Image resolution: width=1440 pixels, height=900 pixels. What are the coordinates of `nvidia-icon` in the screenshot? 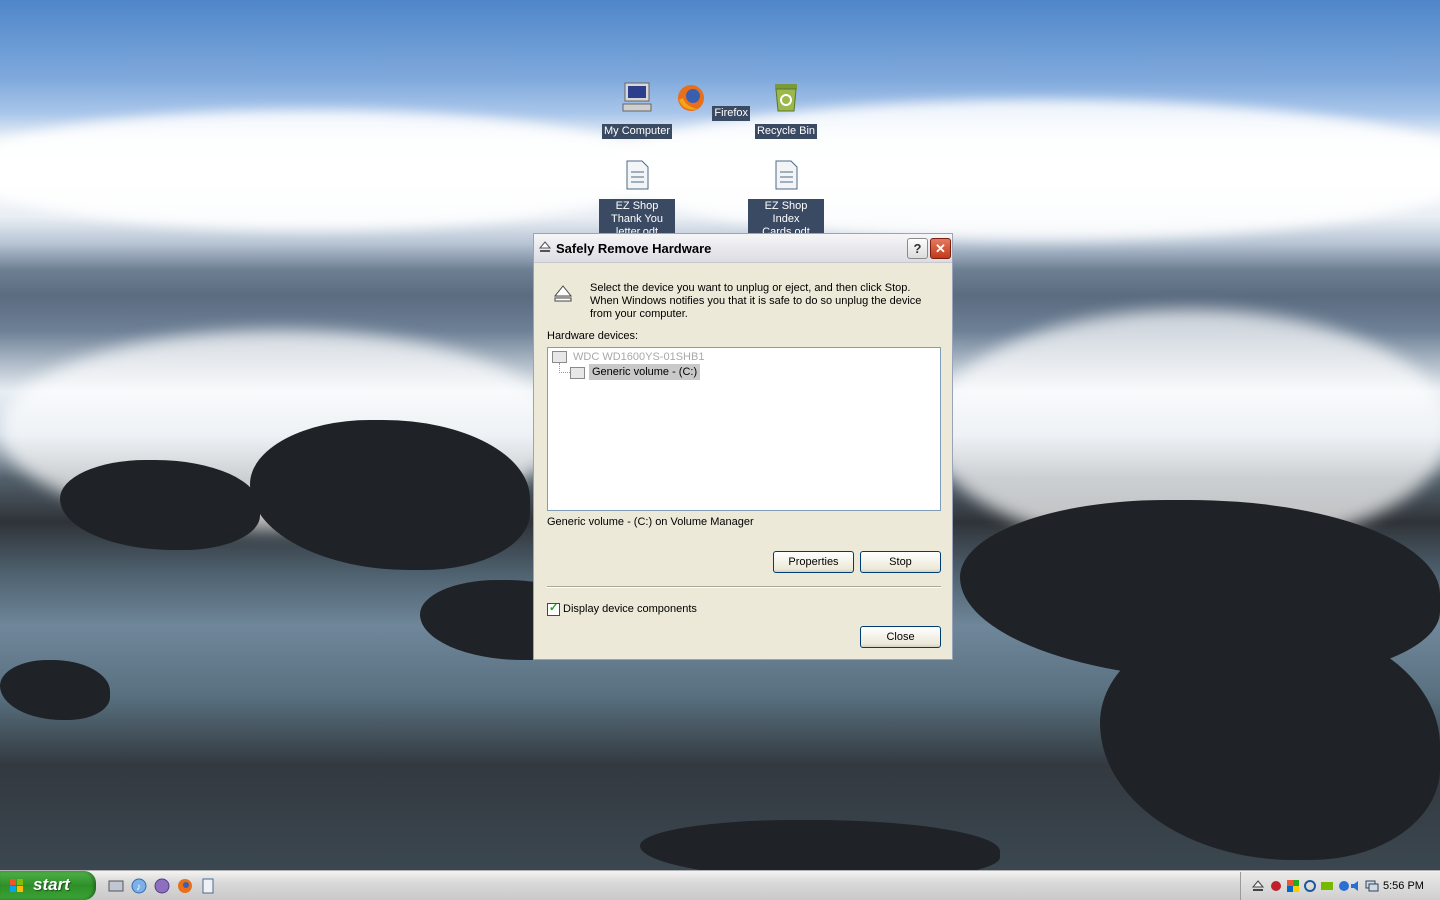 It's located at (1327, 886).